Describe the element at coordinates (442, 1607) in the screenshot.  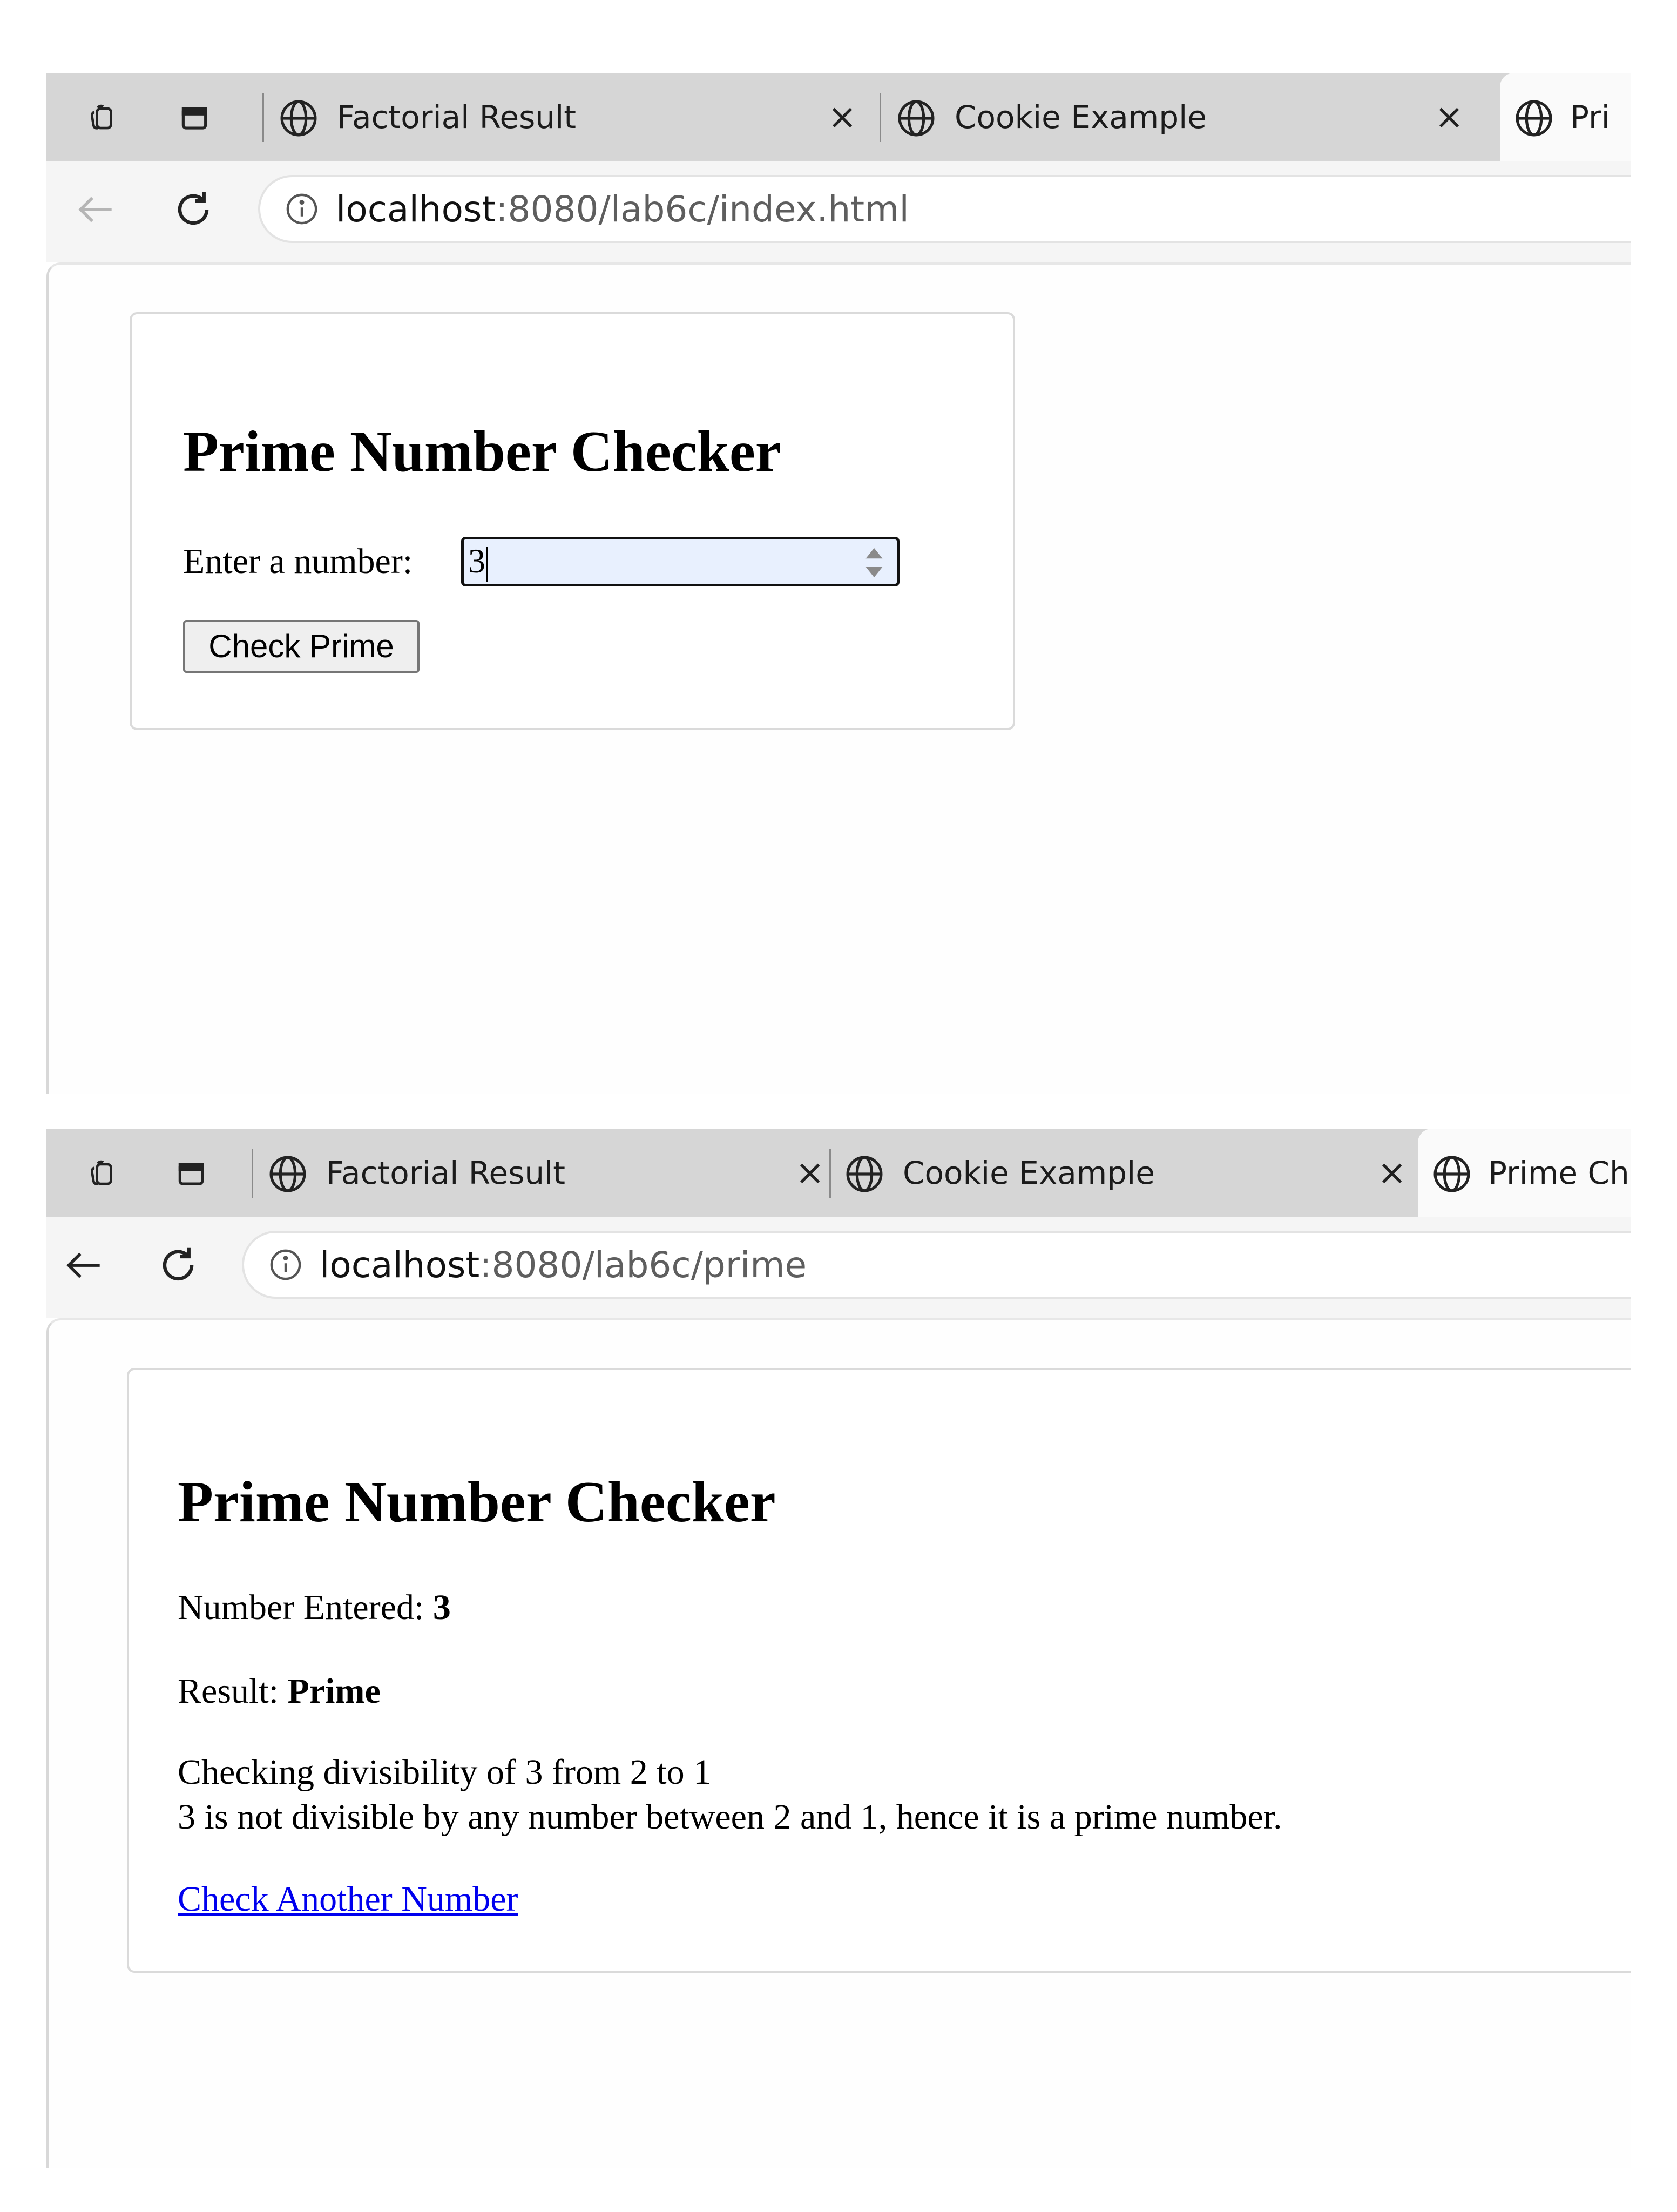
I see `number-entered-value: 3` at that location.